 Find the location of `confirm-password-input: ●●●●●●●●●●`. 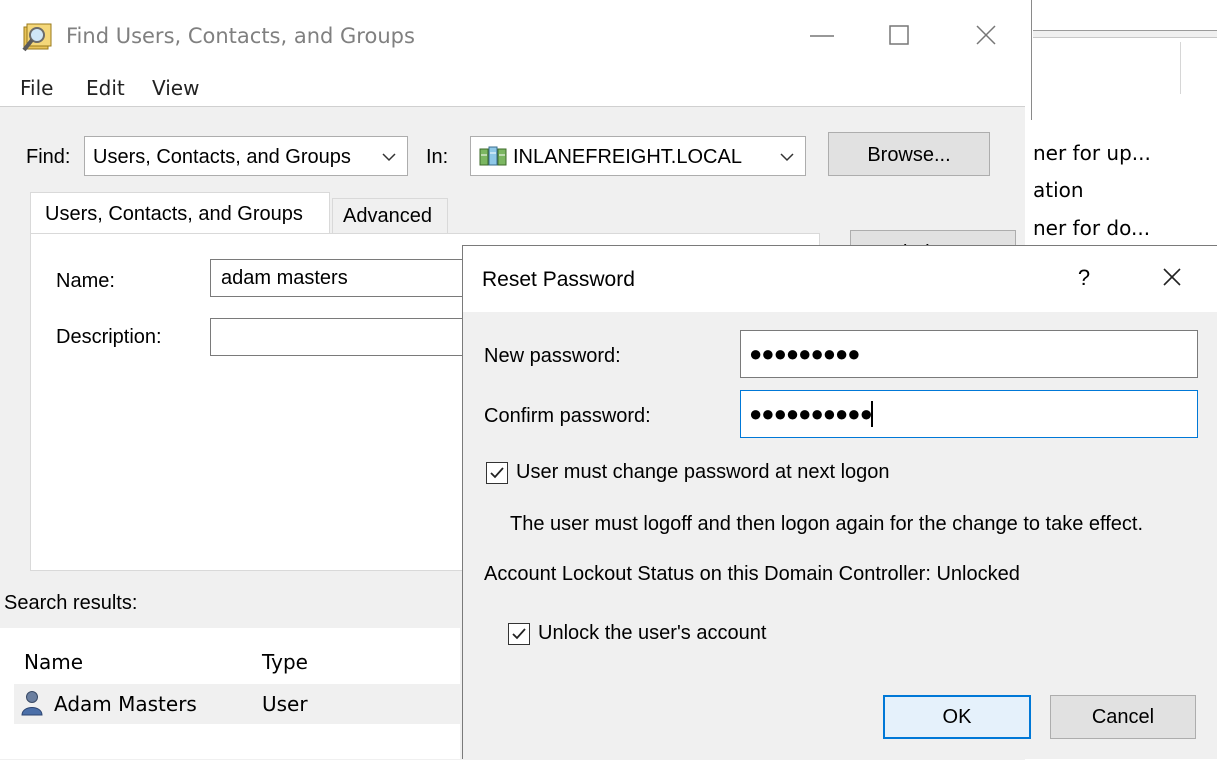

confirm-password-input: ●●●●●●●●●● is located at coordinates (969, 414).